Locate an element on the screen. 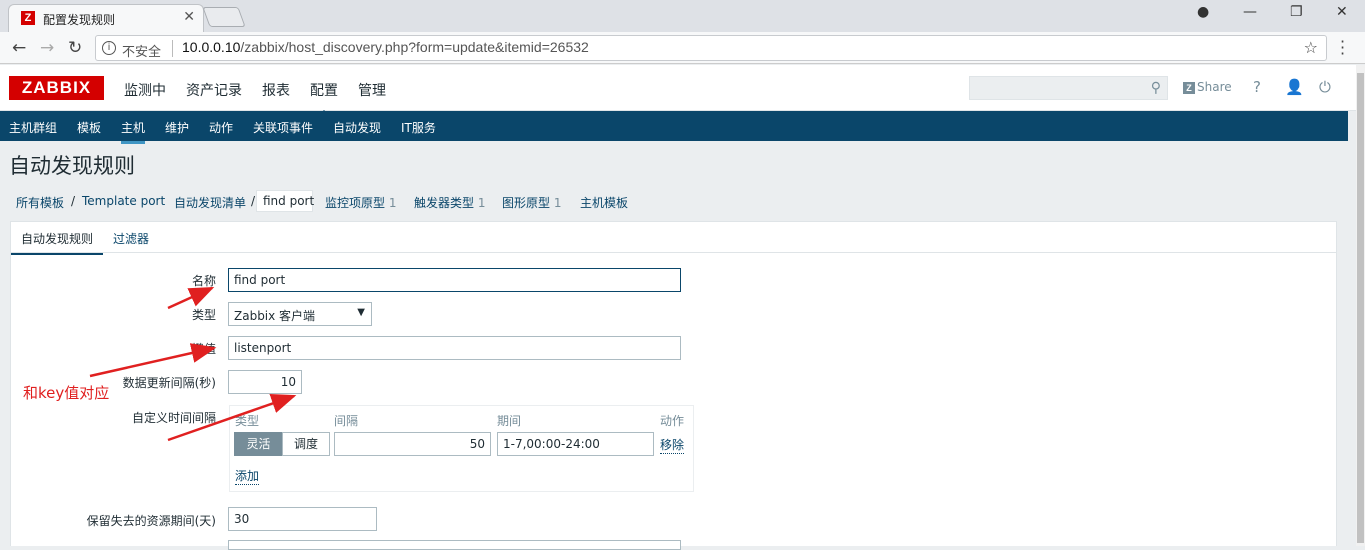 Image resolution: width=1365 pixels, height=550 pixels. arrow-to-key is located at coordinates (153, 360).